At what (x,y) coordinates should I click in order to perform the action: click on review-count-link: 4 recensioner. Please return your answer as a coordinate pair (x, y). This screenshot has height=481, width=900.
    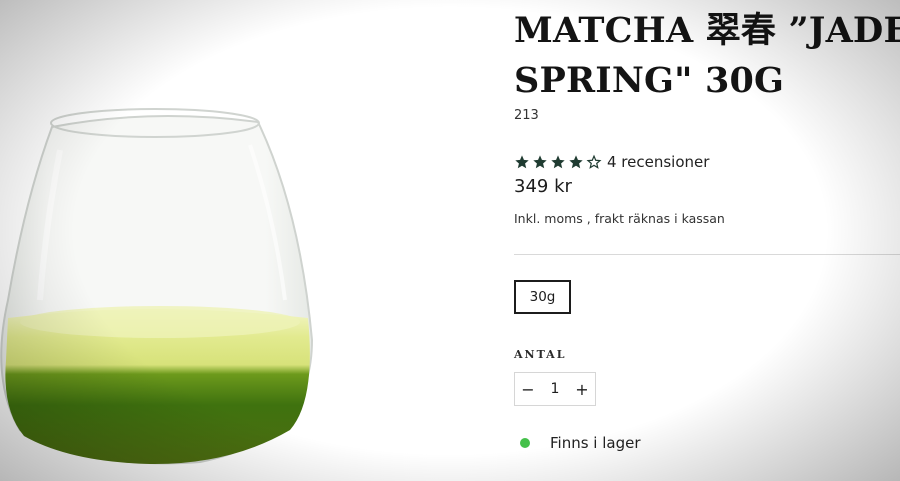
    Looking at the image, I should click on (658, 162).